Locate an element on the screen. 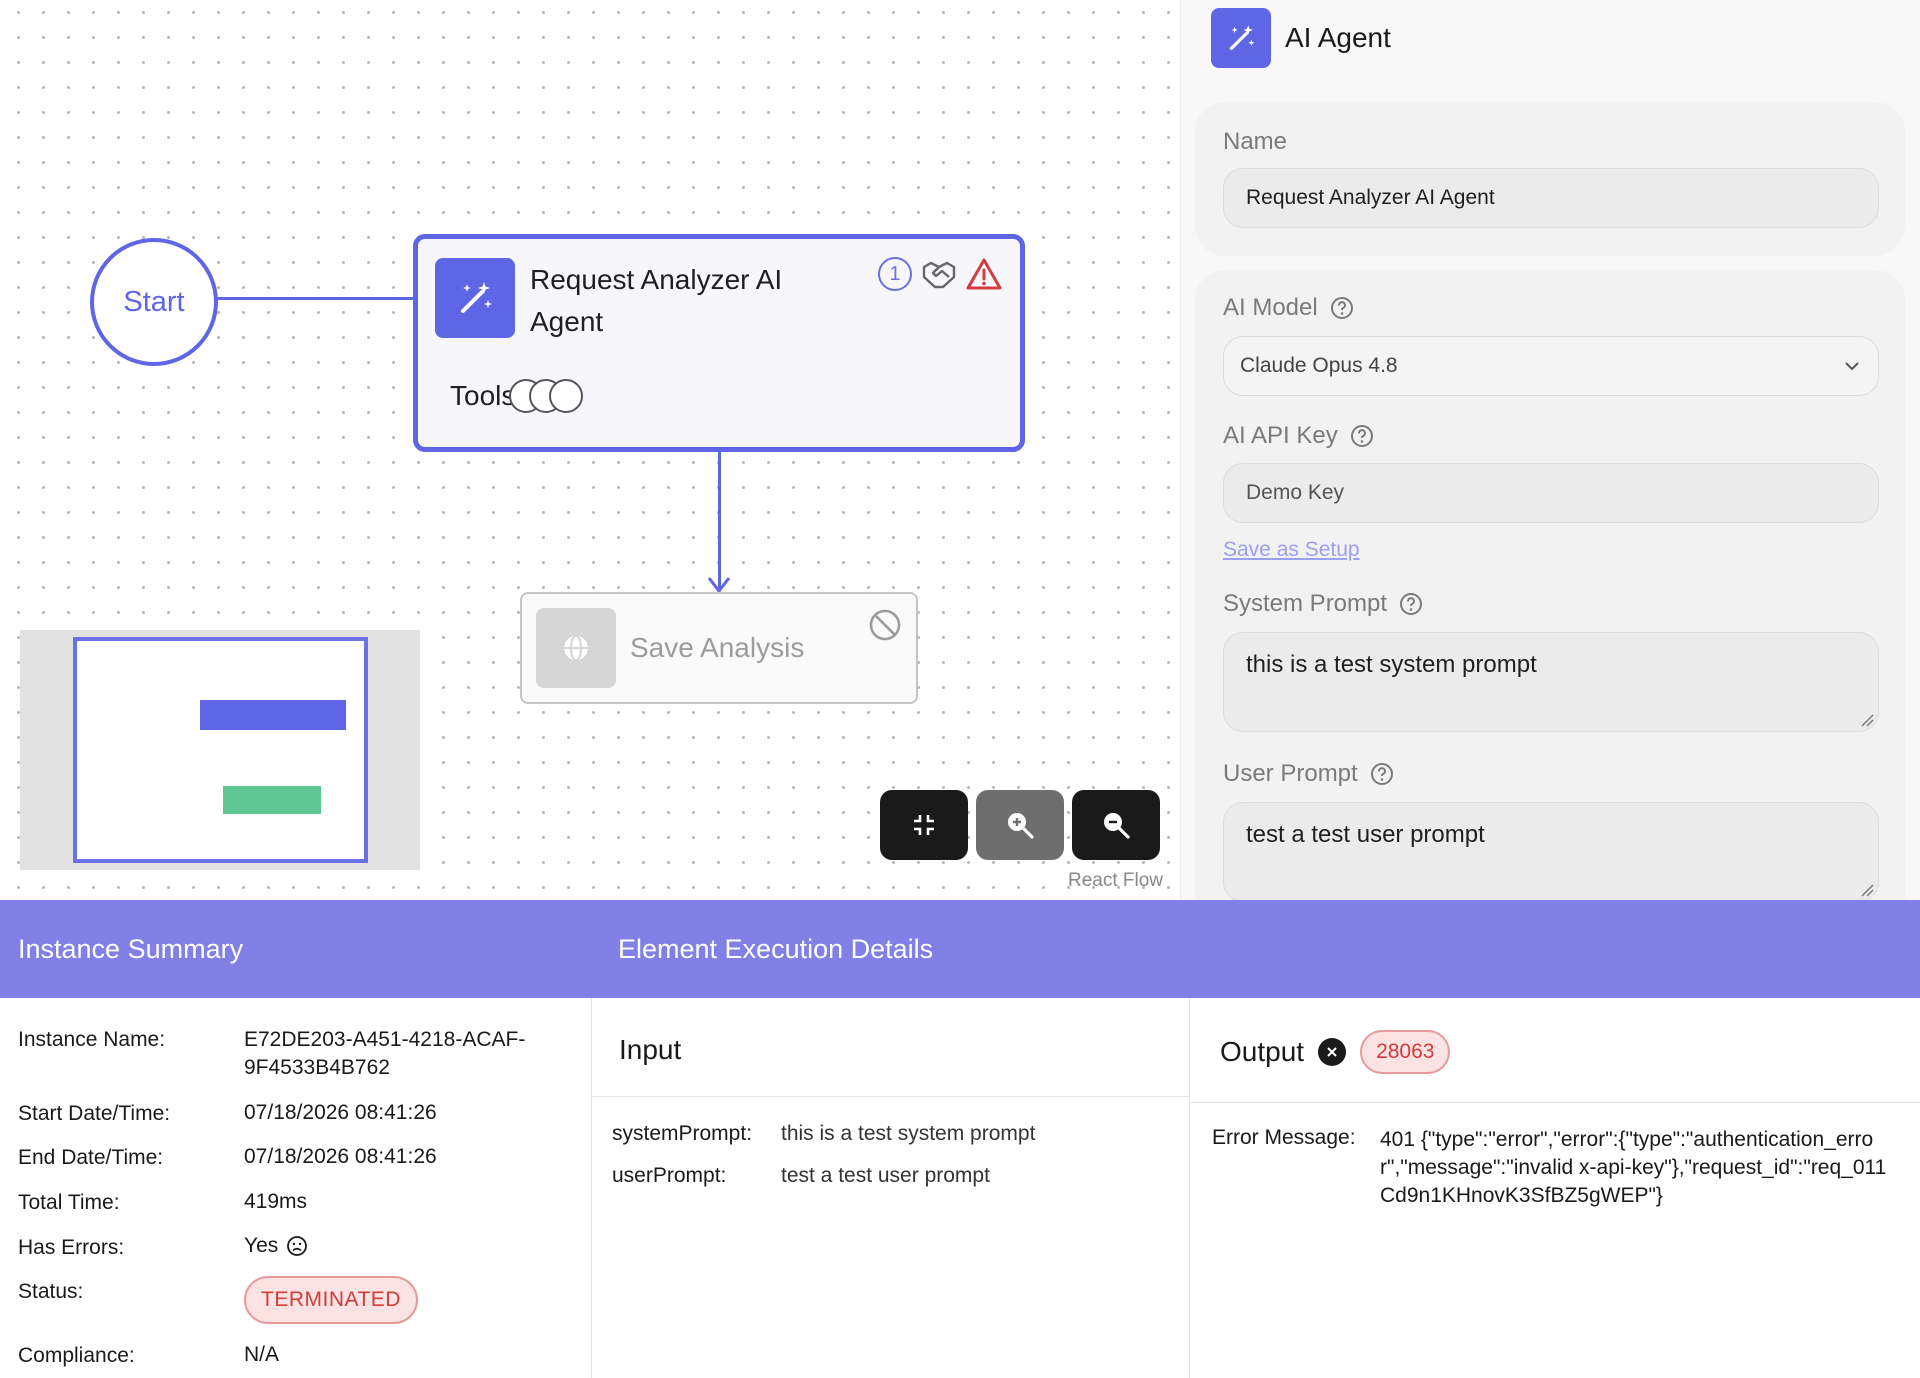  api-key-label: AI API Key is located at coordinates (1280, 435).